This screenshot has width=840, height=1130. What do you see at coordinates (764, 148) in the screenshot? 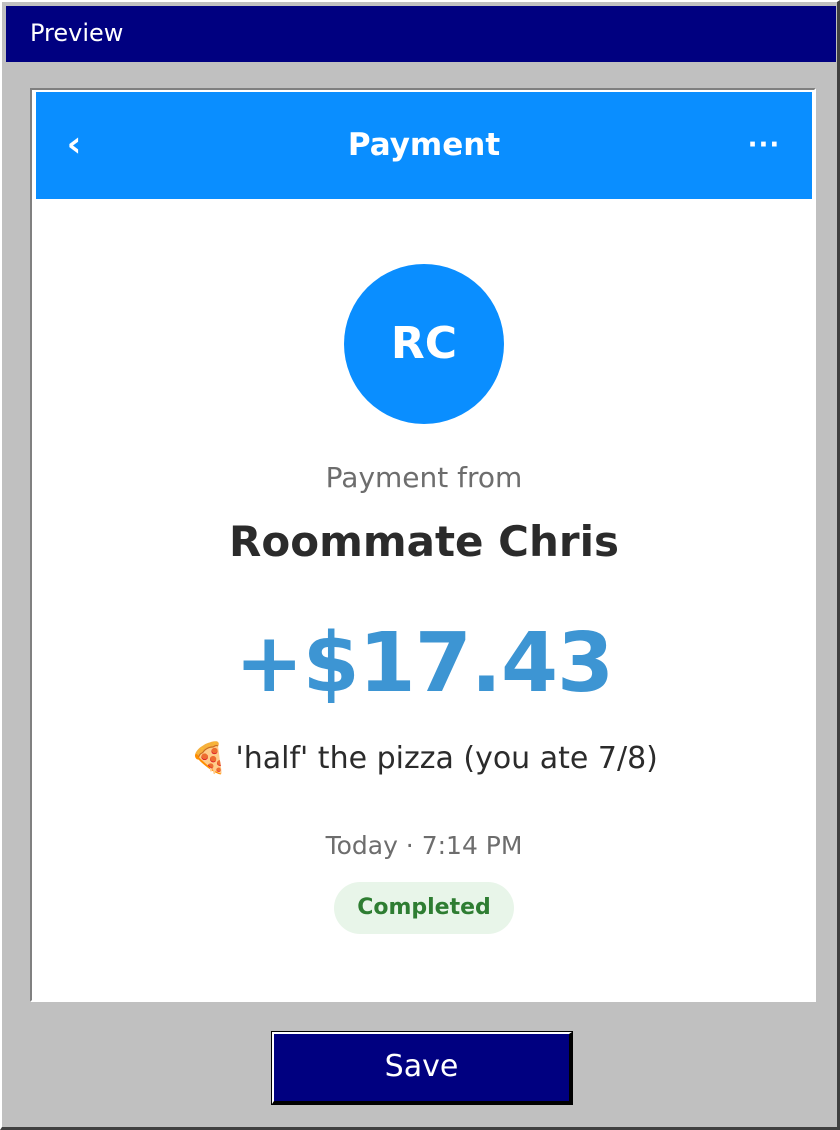
I see `more-horizontal-icon: ···` at bounding box center [764, 148].